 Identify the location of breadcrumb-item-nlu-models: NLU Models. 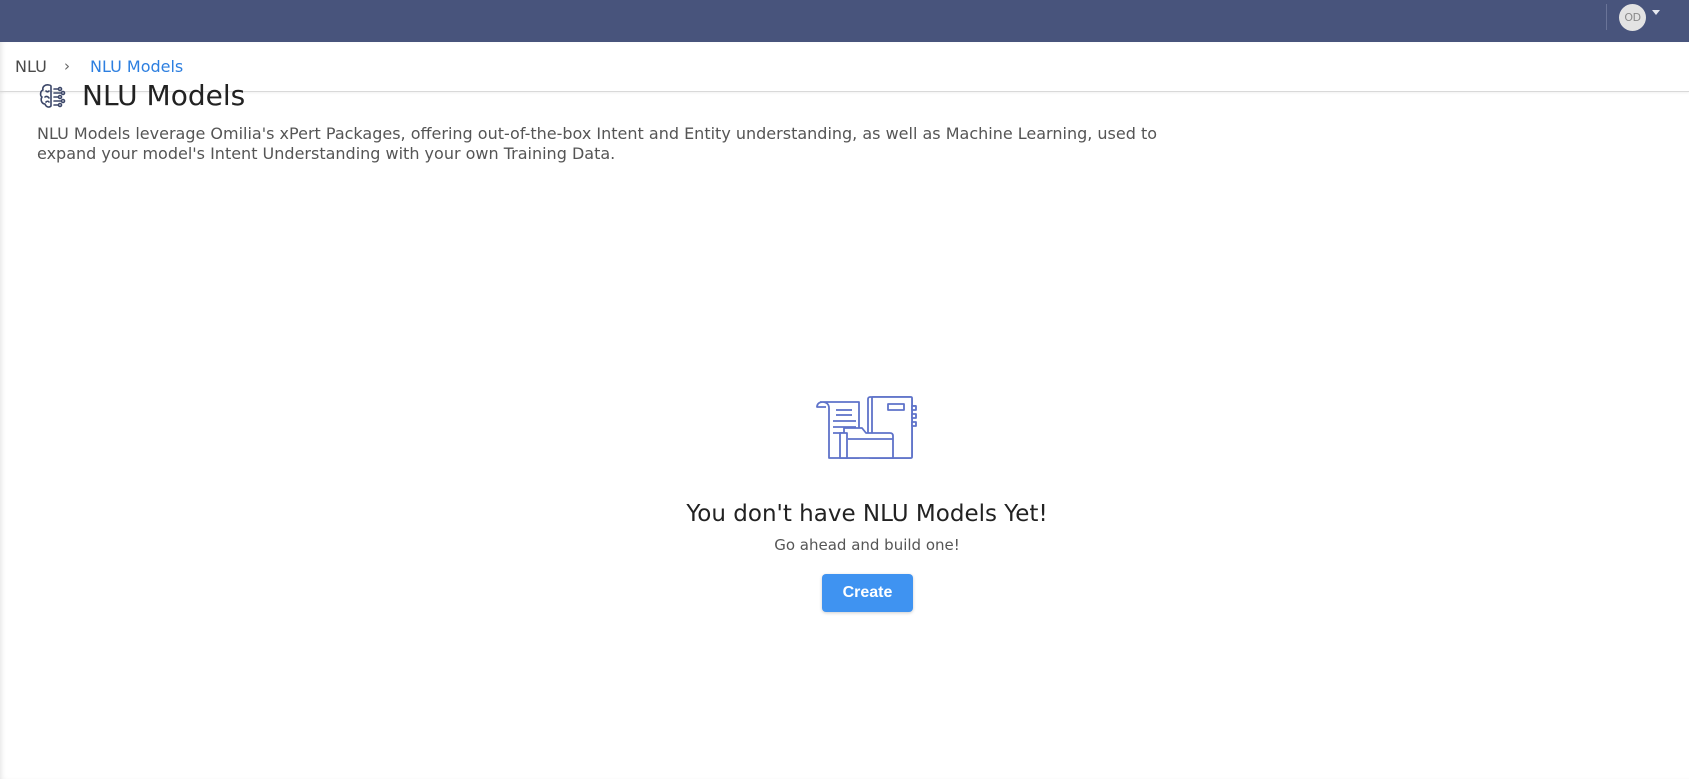
(137, 66).